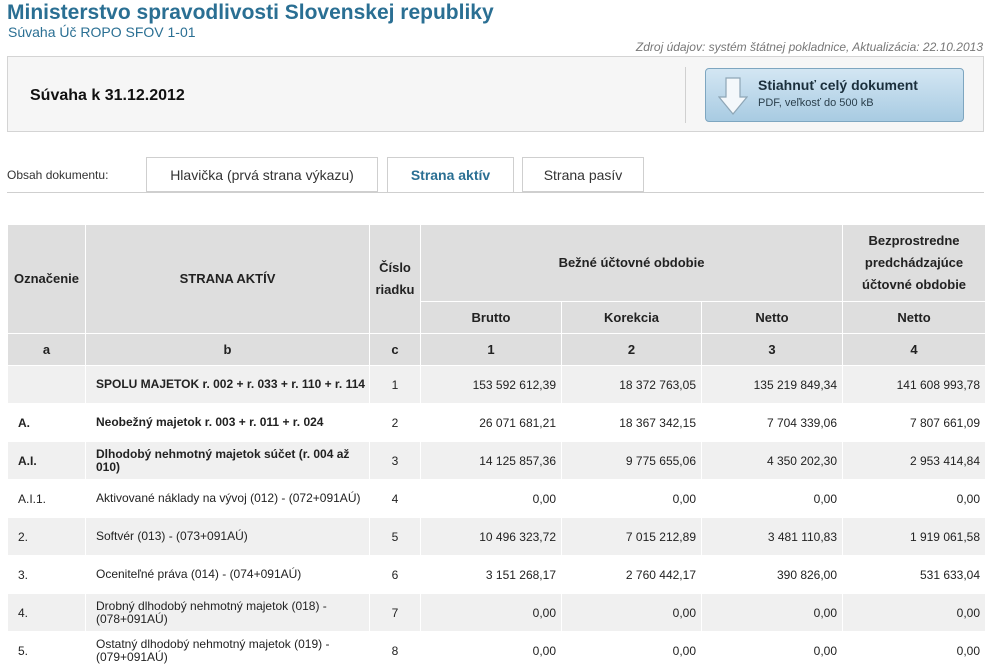  I want to click on col-header-bezne-obdobie: Bežné účtovné obdobie, so click(631, 263).